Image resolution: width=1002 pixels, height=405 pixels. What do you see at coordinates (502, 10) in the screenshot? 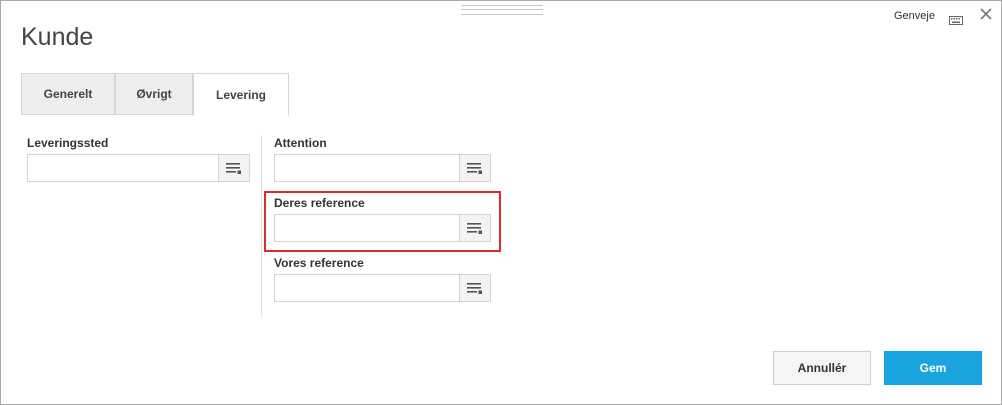
I see `drag-handle` at bounding box center [502, 10].